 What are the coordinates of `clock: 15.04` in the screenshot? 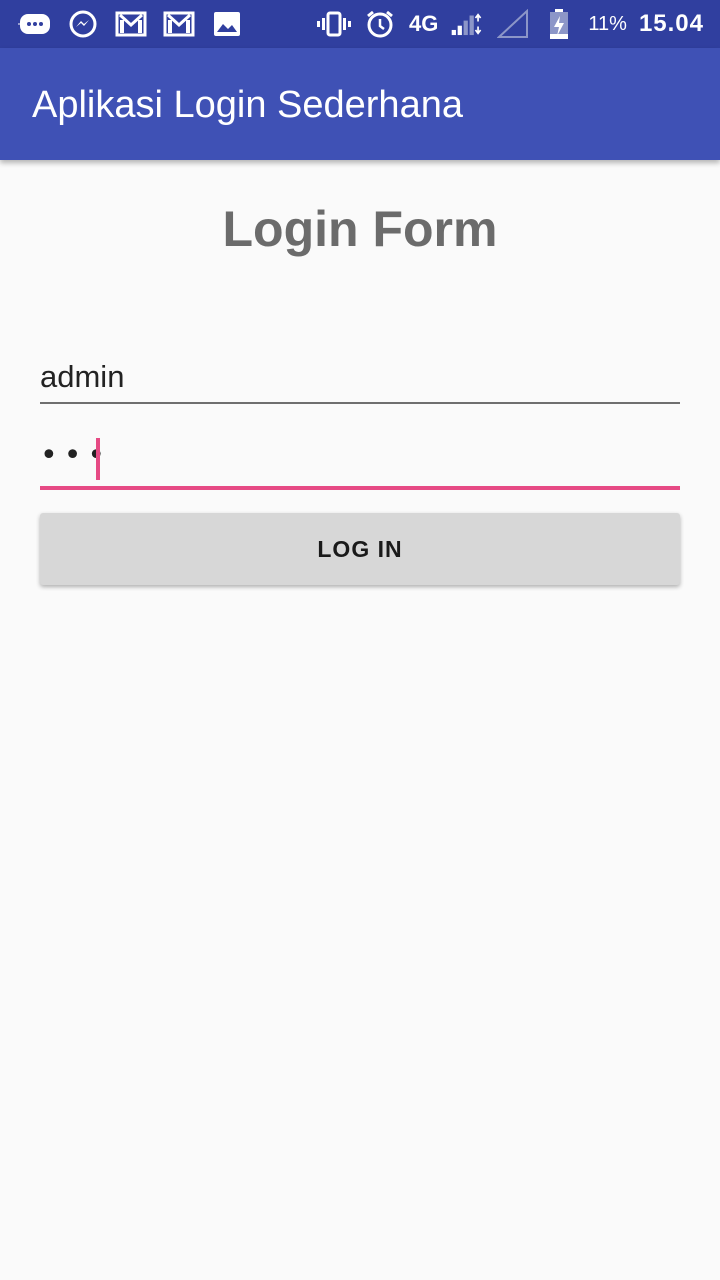 It's located at (671, 23).